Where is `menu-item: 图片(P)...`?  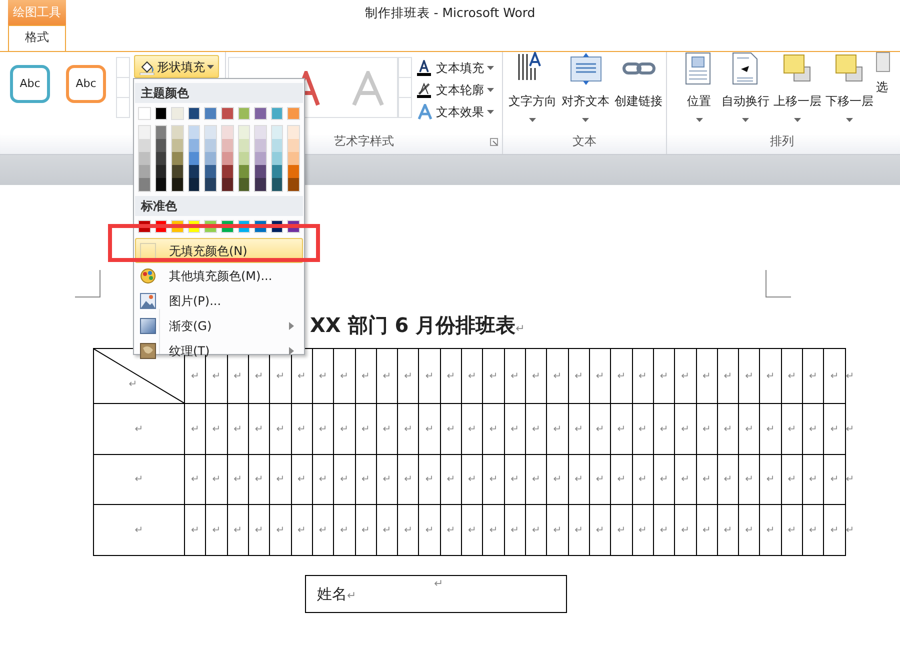 menu-item: 图片(P)... is located at coordinates (219, 300).